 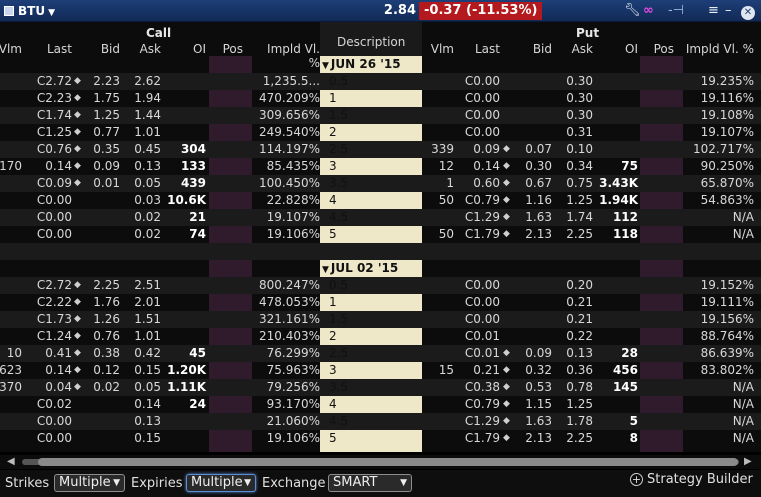 What do you see at coordinates (632, 11) in the screenshot?
I see `wrench-icon: 🔧︎` at bounding box center [632, 11].